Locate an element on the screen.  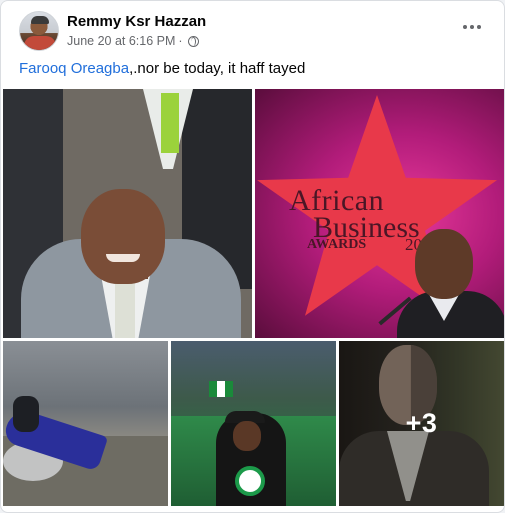
post-header: Remmy Ksr Hazzan June 20 at 6:16 PM · is located at coordinates (252, 32).